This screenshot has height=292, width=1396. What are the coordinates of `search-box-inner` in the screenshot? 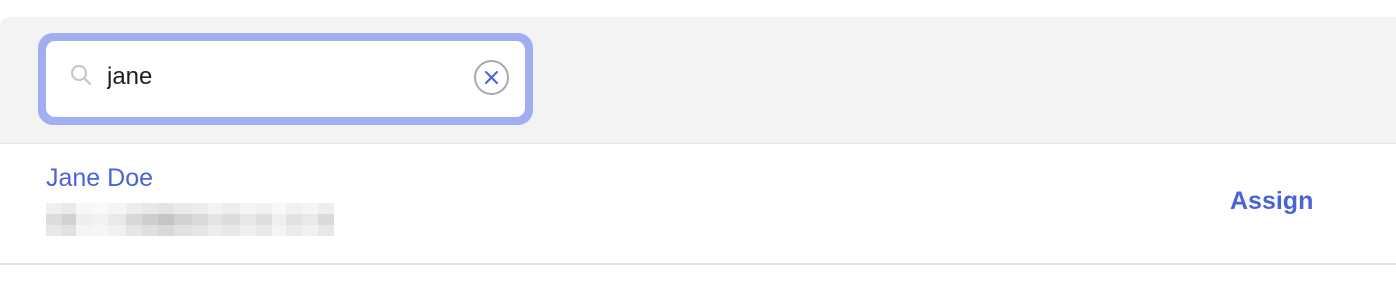 It's located at (285, 79).